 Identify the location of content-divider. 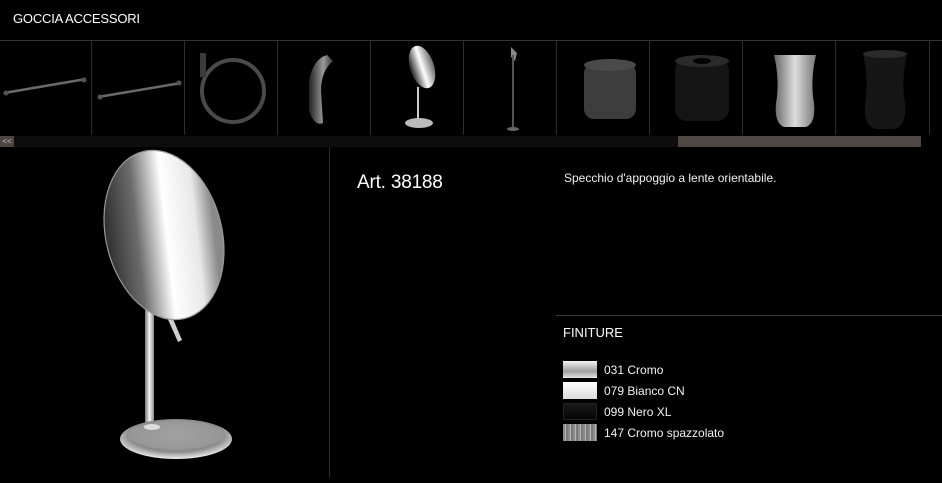
(329, 312).